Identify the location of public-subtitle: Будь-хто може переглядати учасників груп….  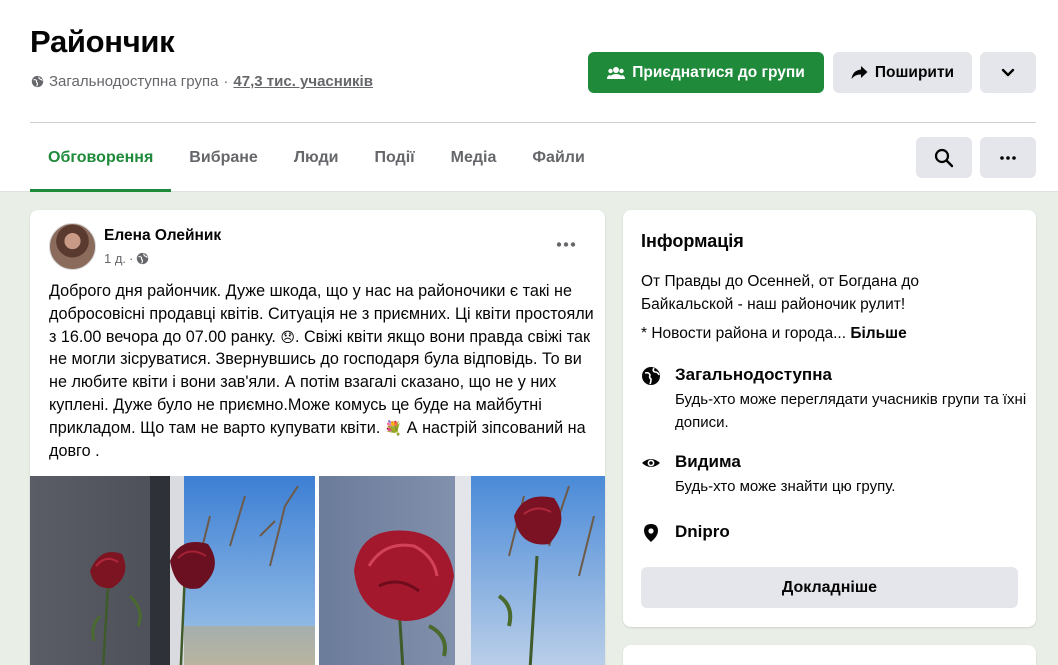
(851, 411).